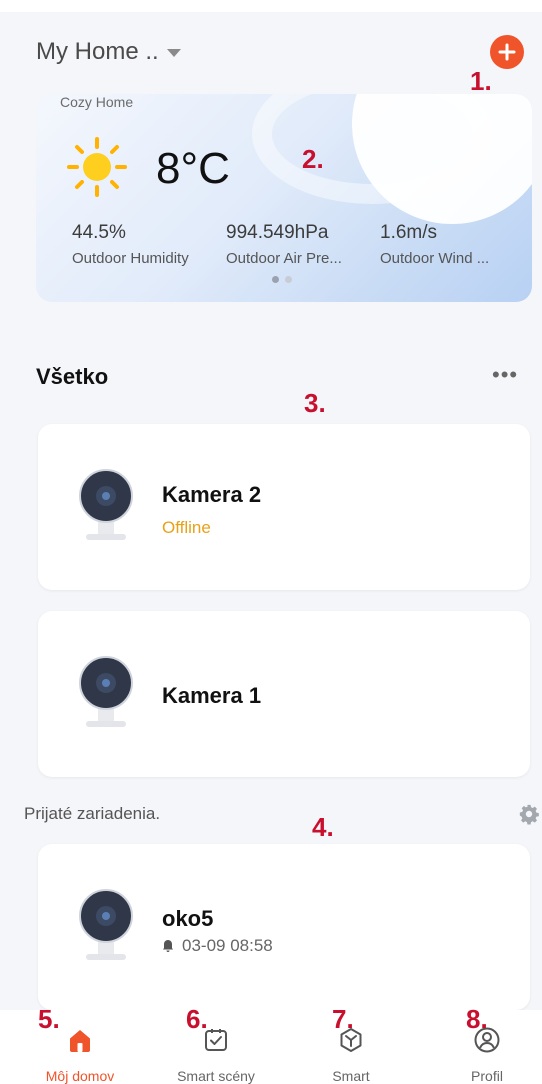 This screenshot has height=1084, width=542. I want to click on section-title: Všetko, so click(72, 376).